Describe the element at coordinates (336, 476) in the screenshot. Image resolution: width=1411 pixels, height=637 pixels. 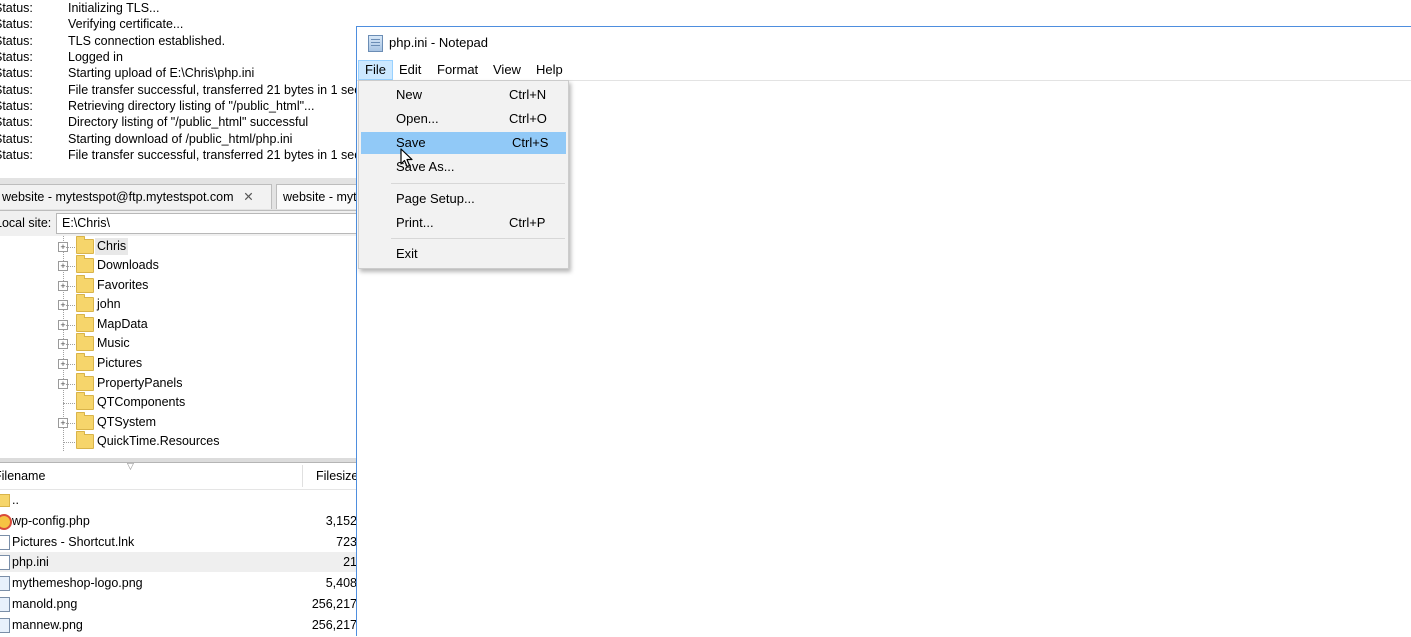
I see `column-header-filesize: Filesize` at that location.